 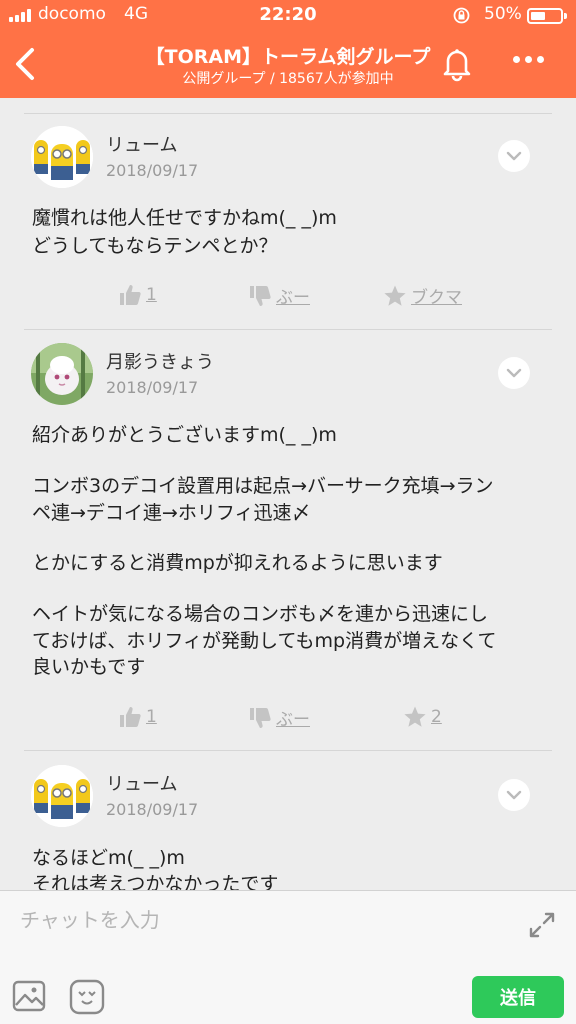 What do you see at coordinates (264, 641) in the screenshot?
I see `post-text-line: ておけば、ホリフィが発動してもmp消費が増えなくて` at bounding box center [264, 641].